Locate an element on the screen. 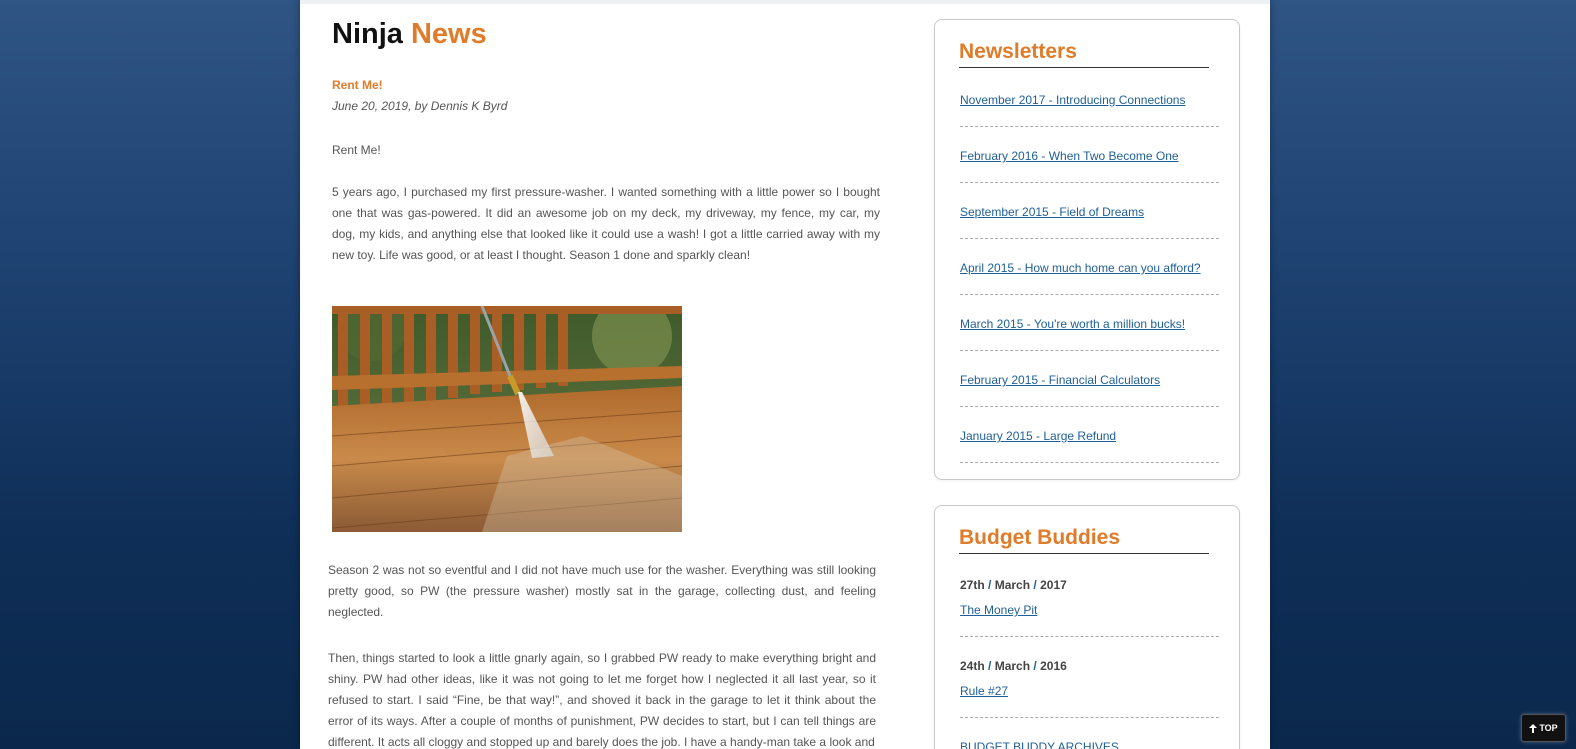 This screenshot has height=749, width=1576. site-title-part1: Ninja is located at coordinates (367, 34).